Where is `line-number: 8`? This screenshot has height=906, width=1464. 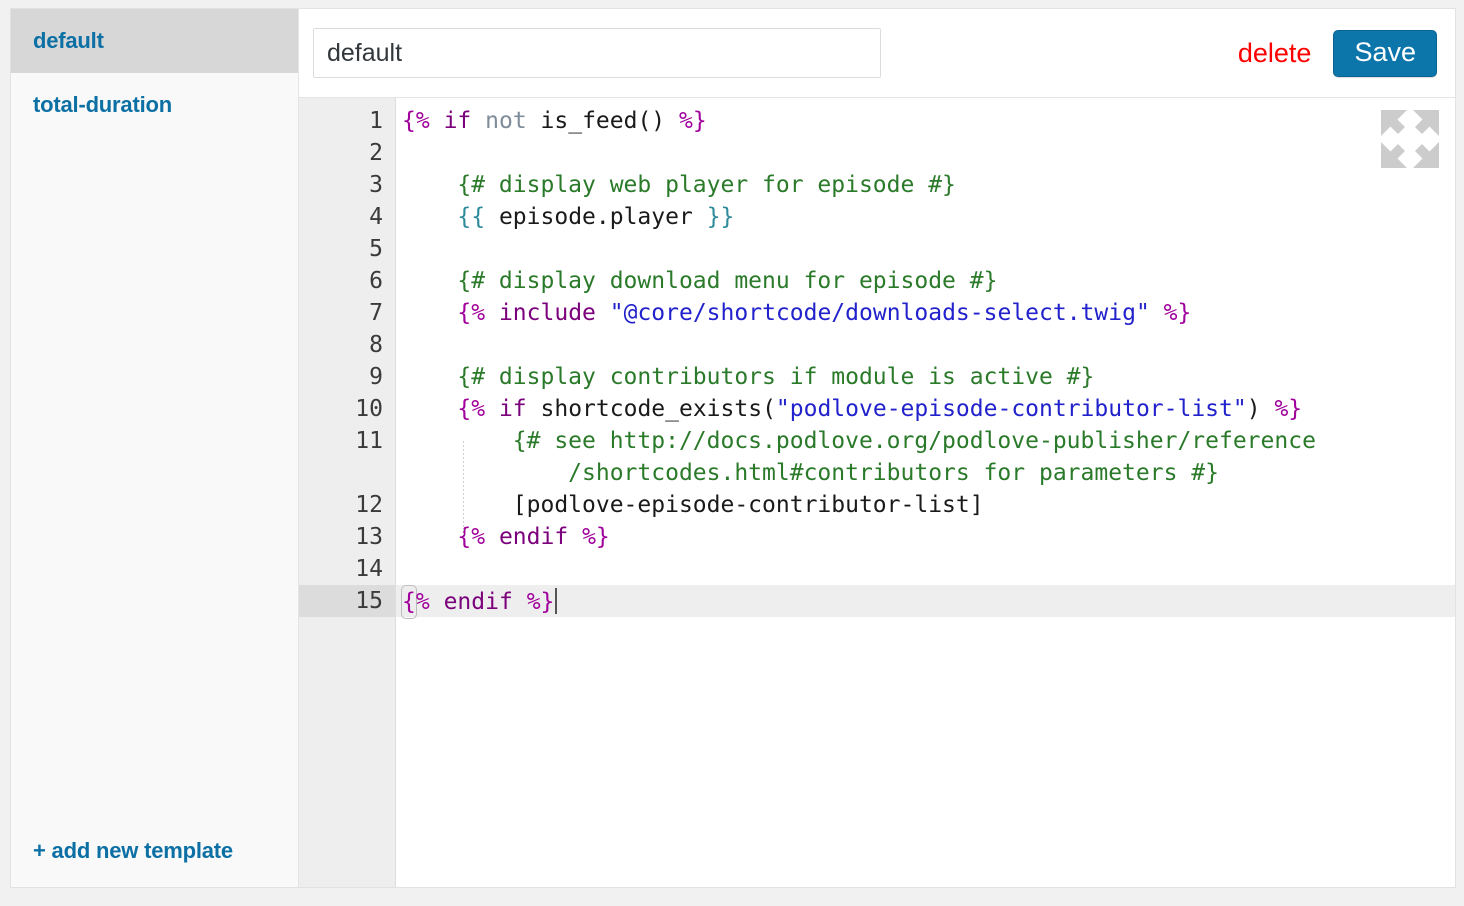 line-number: 8 is located at coordinates (376, 345).